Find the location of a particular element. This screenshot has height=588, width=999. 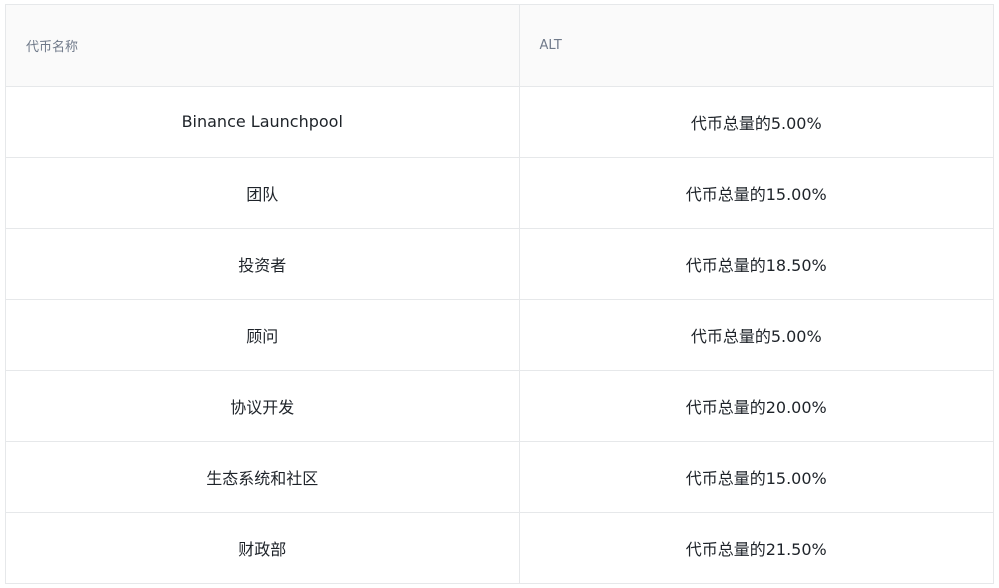

cell-allocation-name: Binance Launchpool is located at coordinates (262, 122).